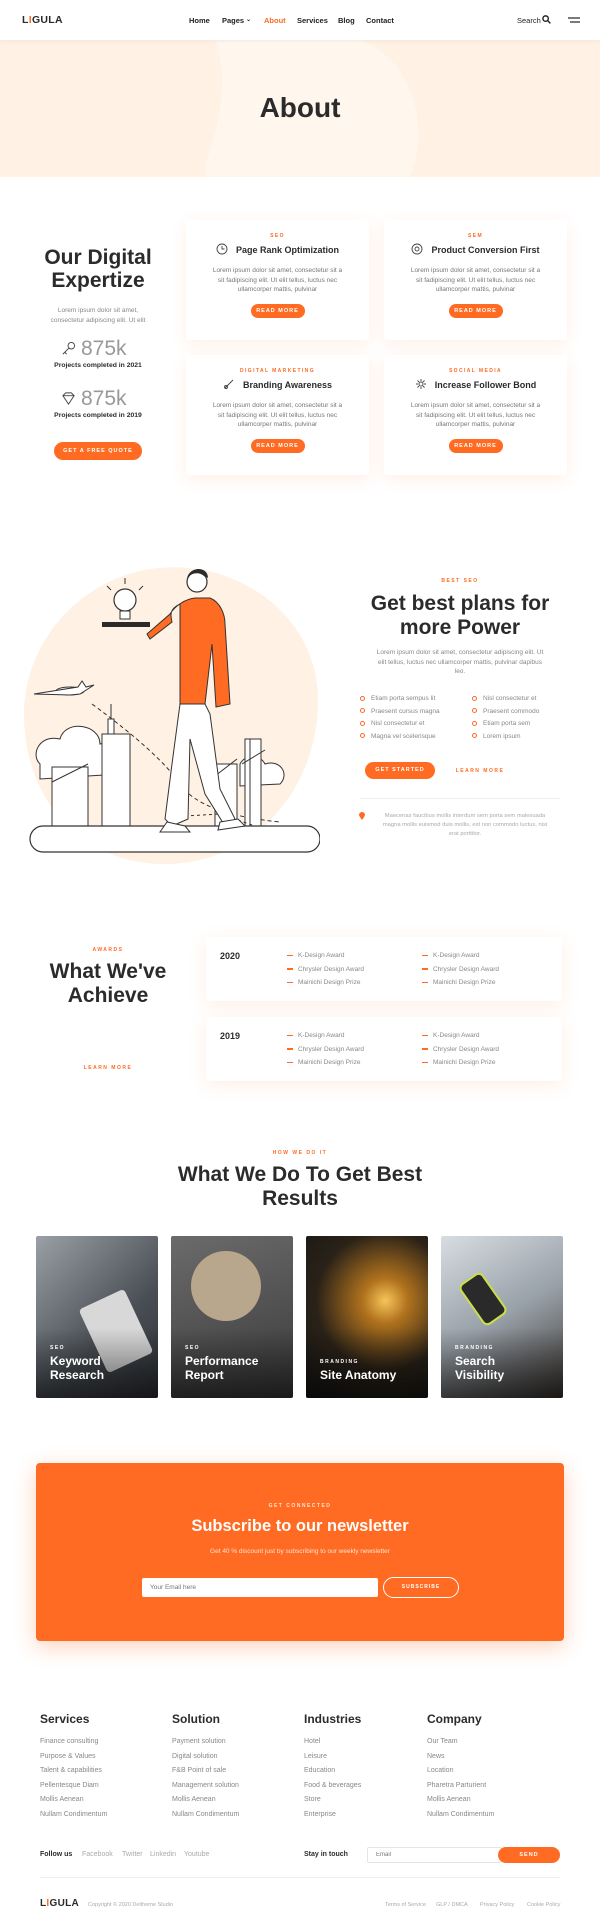  I want to click on nav-search: Search, so click(529, 20).